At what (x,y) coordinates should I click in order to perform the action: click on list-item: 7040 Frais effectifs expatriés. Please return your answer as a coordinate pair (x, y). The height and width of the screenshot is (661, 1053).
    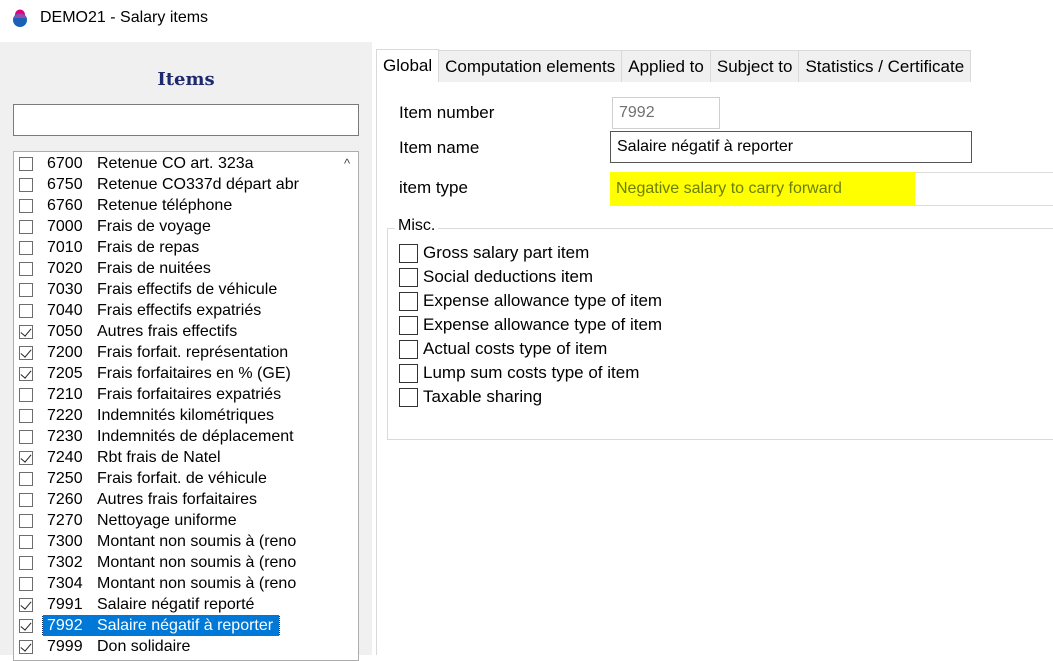
    Looking at the image, I should click on (174, 310).